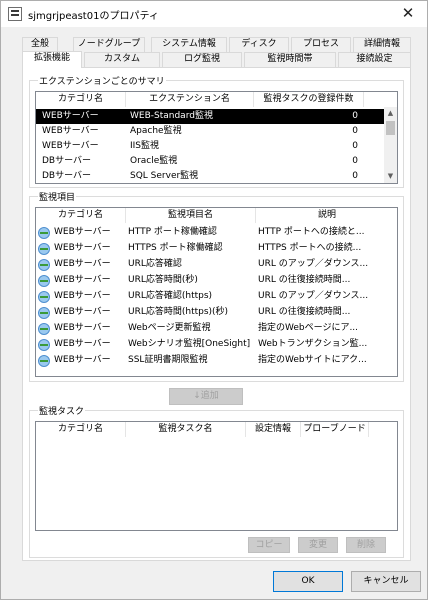  Describe the element at coordinates (190, 99) in the screenshot. I see `summary-col-extension: エクステンション名` at that location.